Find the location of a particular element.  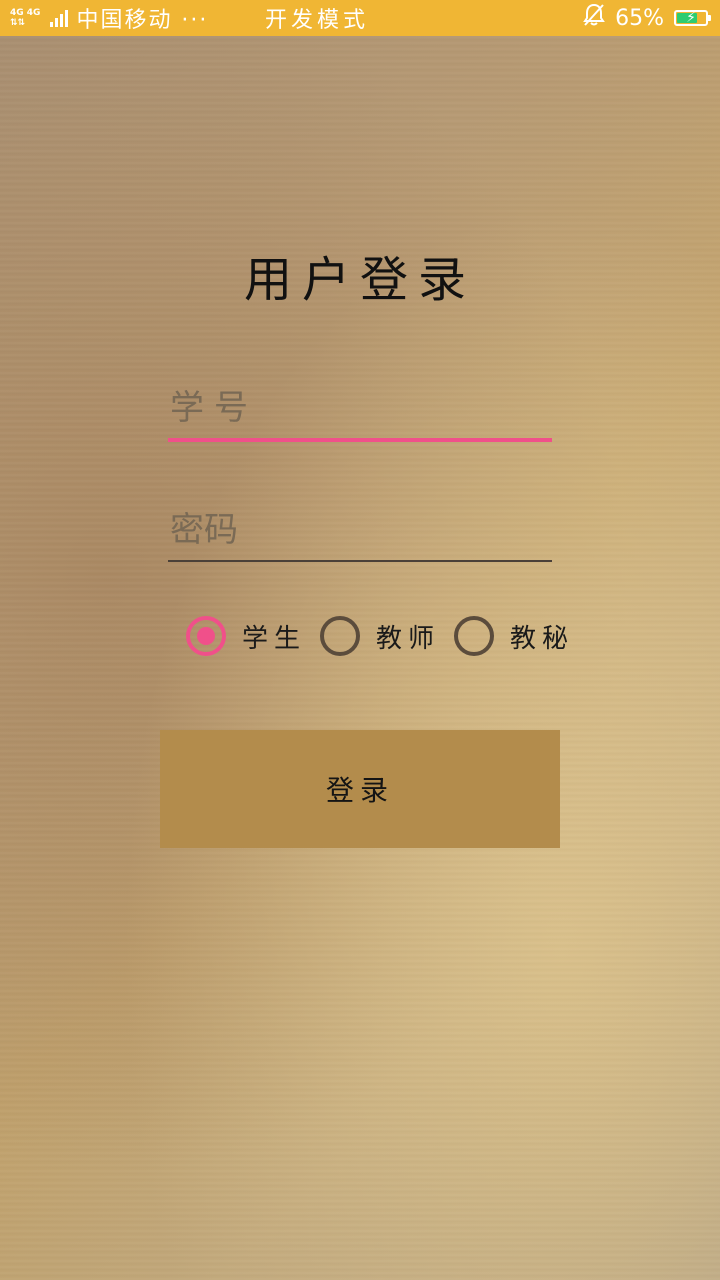

battery-percent: 65% is located at coordinates (639, 18).